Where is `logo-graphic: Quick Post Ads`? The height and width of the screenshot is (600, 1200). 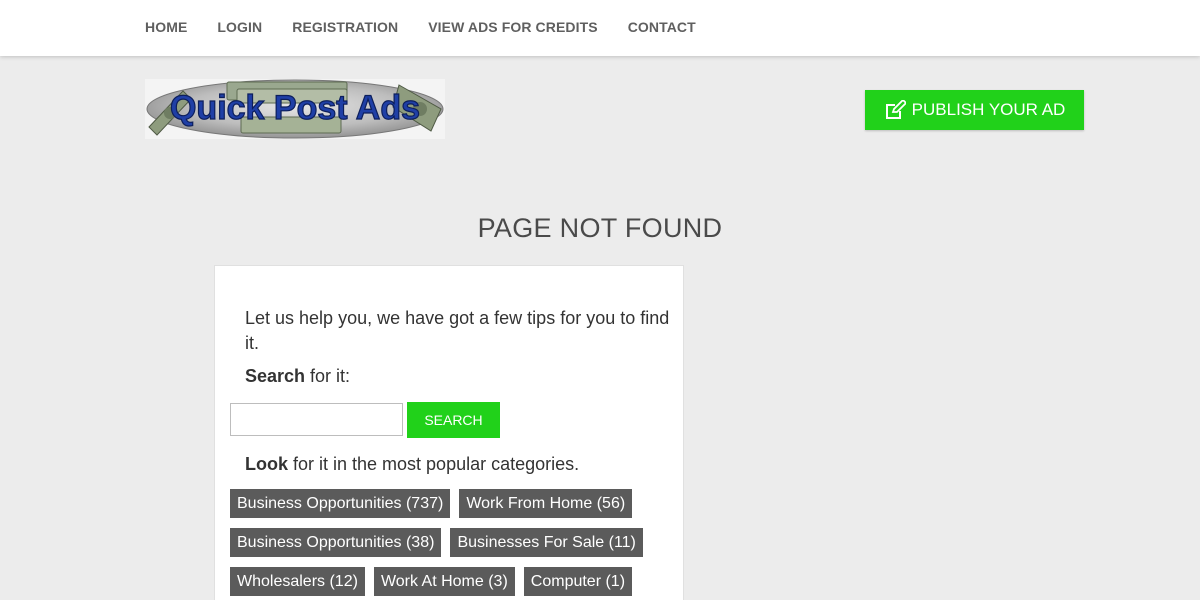 logo-graphic: Quick Post Ads is located at coordinates (295, 109).